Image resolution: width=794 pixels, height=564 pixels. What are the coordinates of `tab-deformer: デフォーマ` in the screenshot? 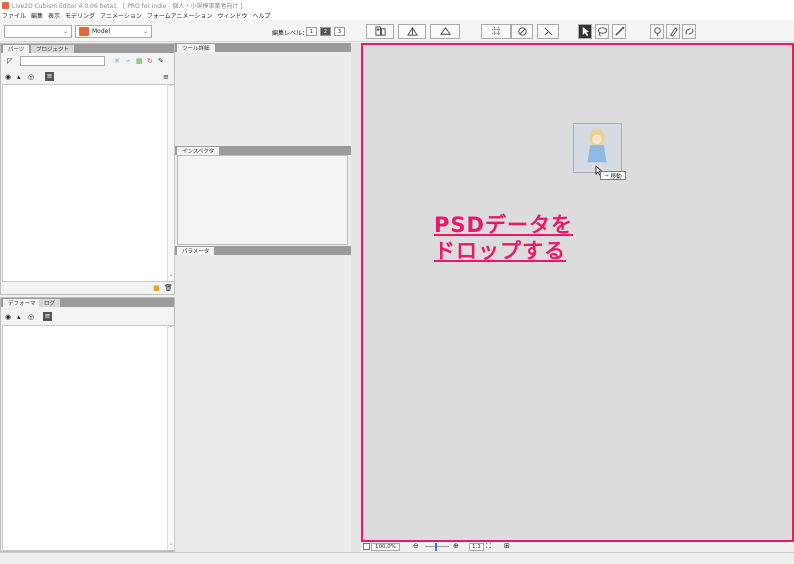 It's located at (22, 303).